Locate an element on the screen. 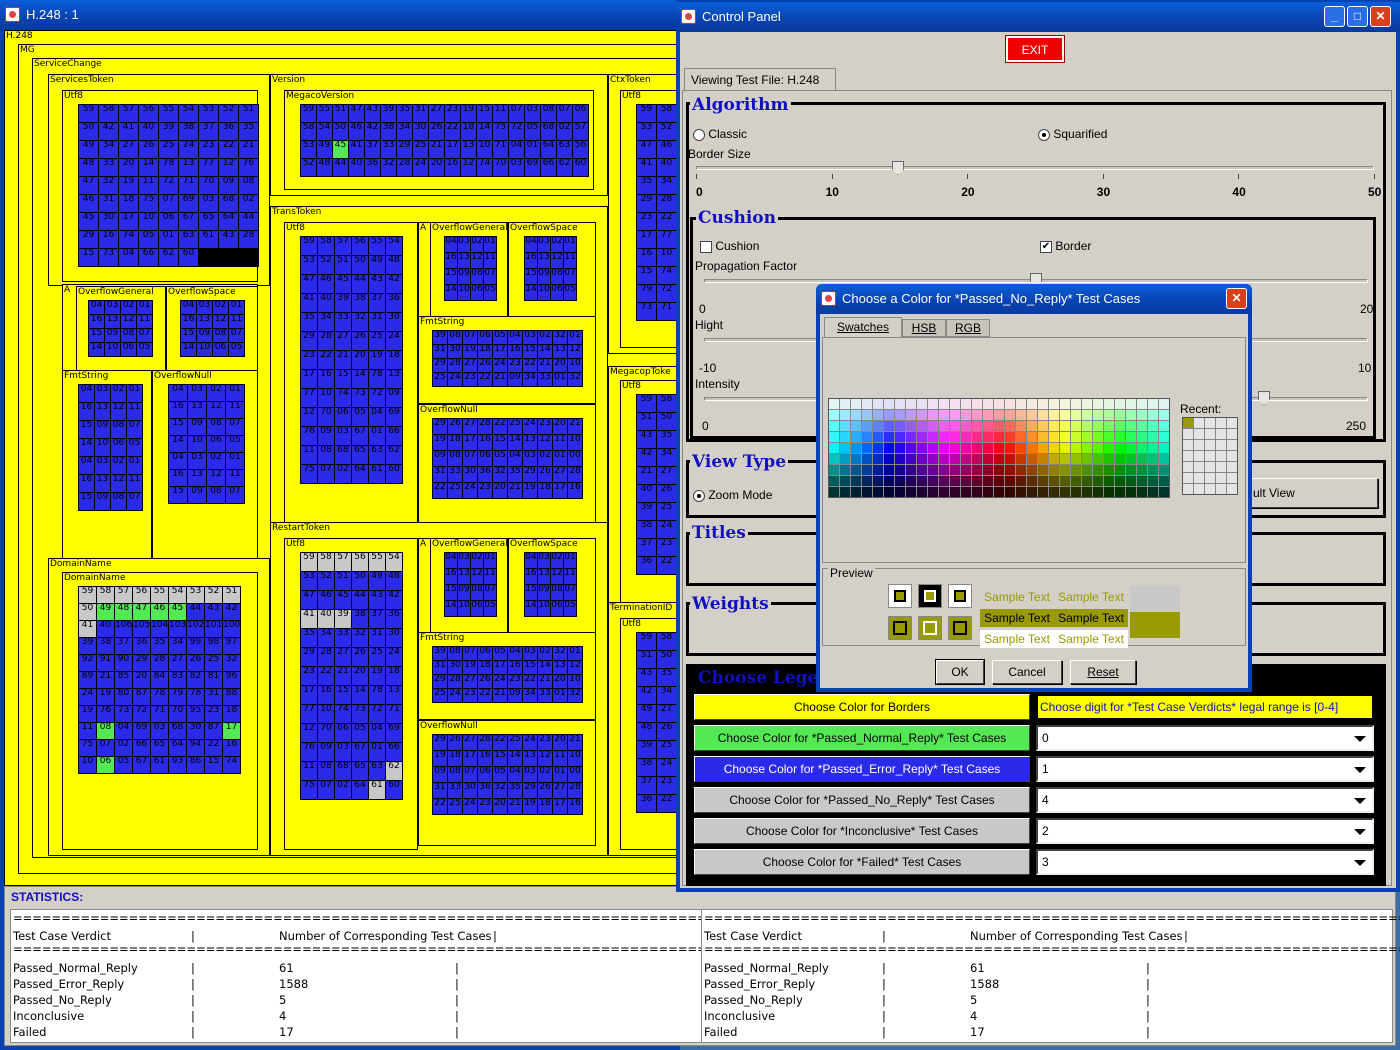 Image resolution: width=1400 pixels, height=1050 pixels. test-case-cell: 02 is located at coordinates (343, 474).